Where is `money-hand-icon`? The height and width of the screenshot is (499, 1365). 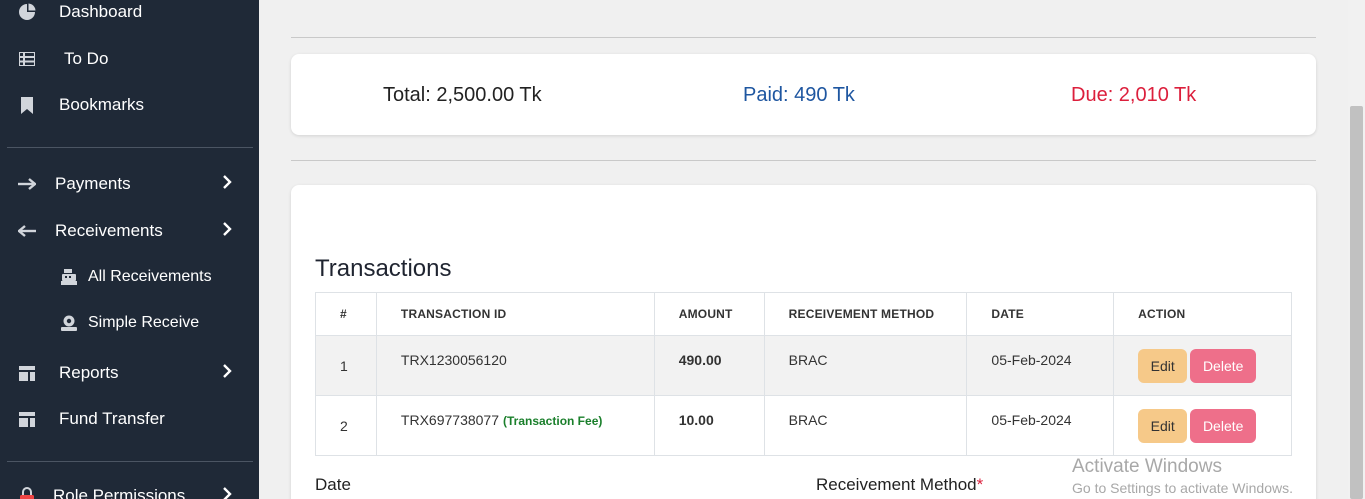
money-hand-icon is located at coordinates (69, 323).